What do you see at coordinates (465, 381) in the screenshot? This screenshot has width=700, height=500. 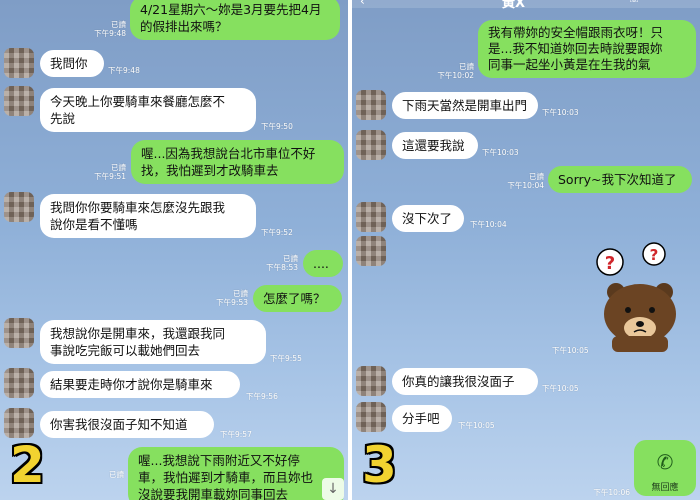 I see `incoming-message: 你真的讓我很沒面子` at bounding box center [465, 381].